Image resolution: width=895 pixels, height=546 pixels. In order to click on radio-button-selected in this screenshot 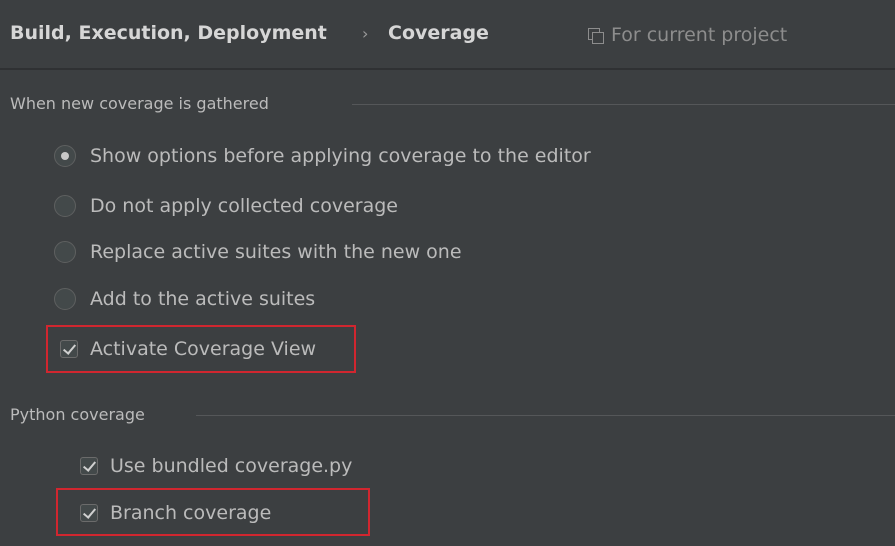, I will do `click(65, 156)`.